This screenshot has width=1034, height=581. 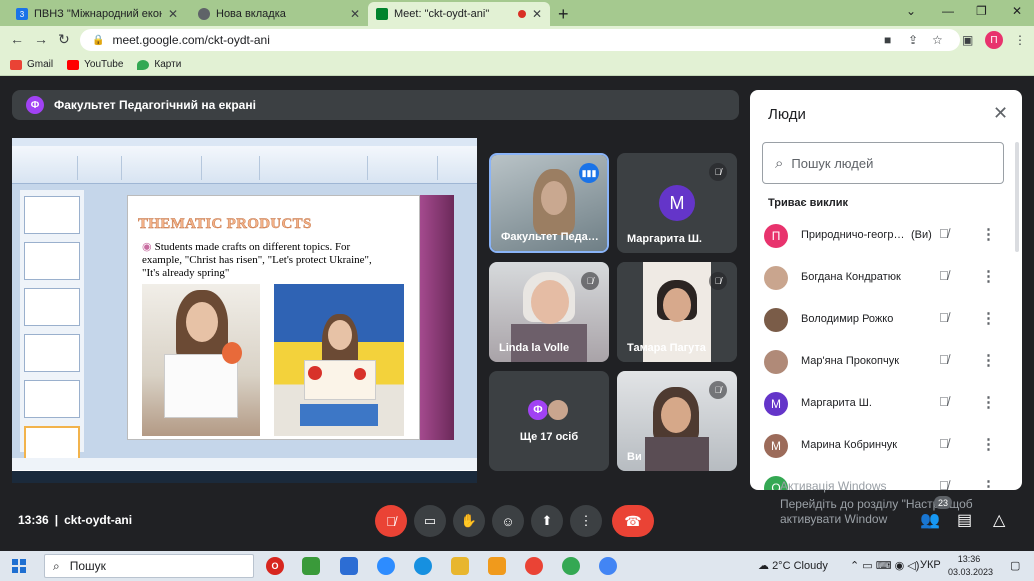 What do you see at coordinates (970, 566) in the screenshot?
I see `taskbar-clock: 13:36 03.03.2023` at bounding box center [970, 566].